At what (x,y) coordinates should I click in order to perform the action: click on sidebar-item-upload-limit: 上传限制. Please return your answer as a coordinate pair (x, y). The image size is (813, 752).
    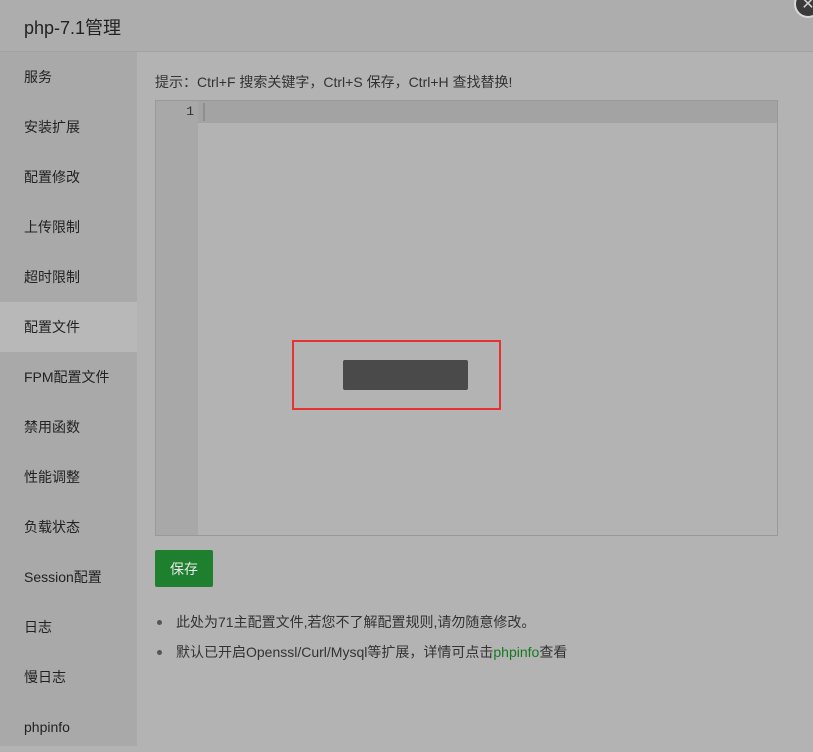
    Looking at the image, I should click on (68, 227).